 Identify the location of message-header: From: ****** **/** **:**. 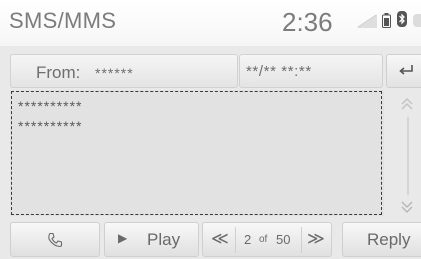
(210, 69).